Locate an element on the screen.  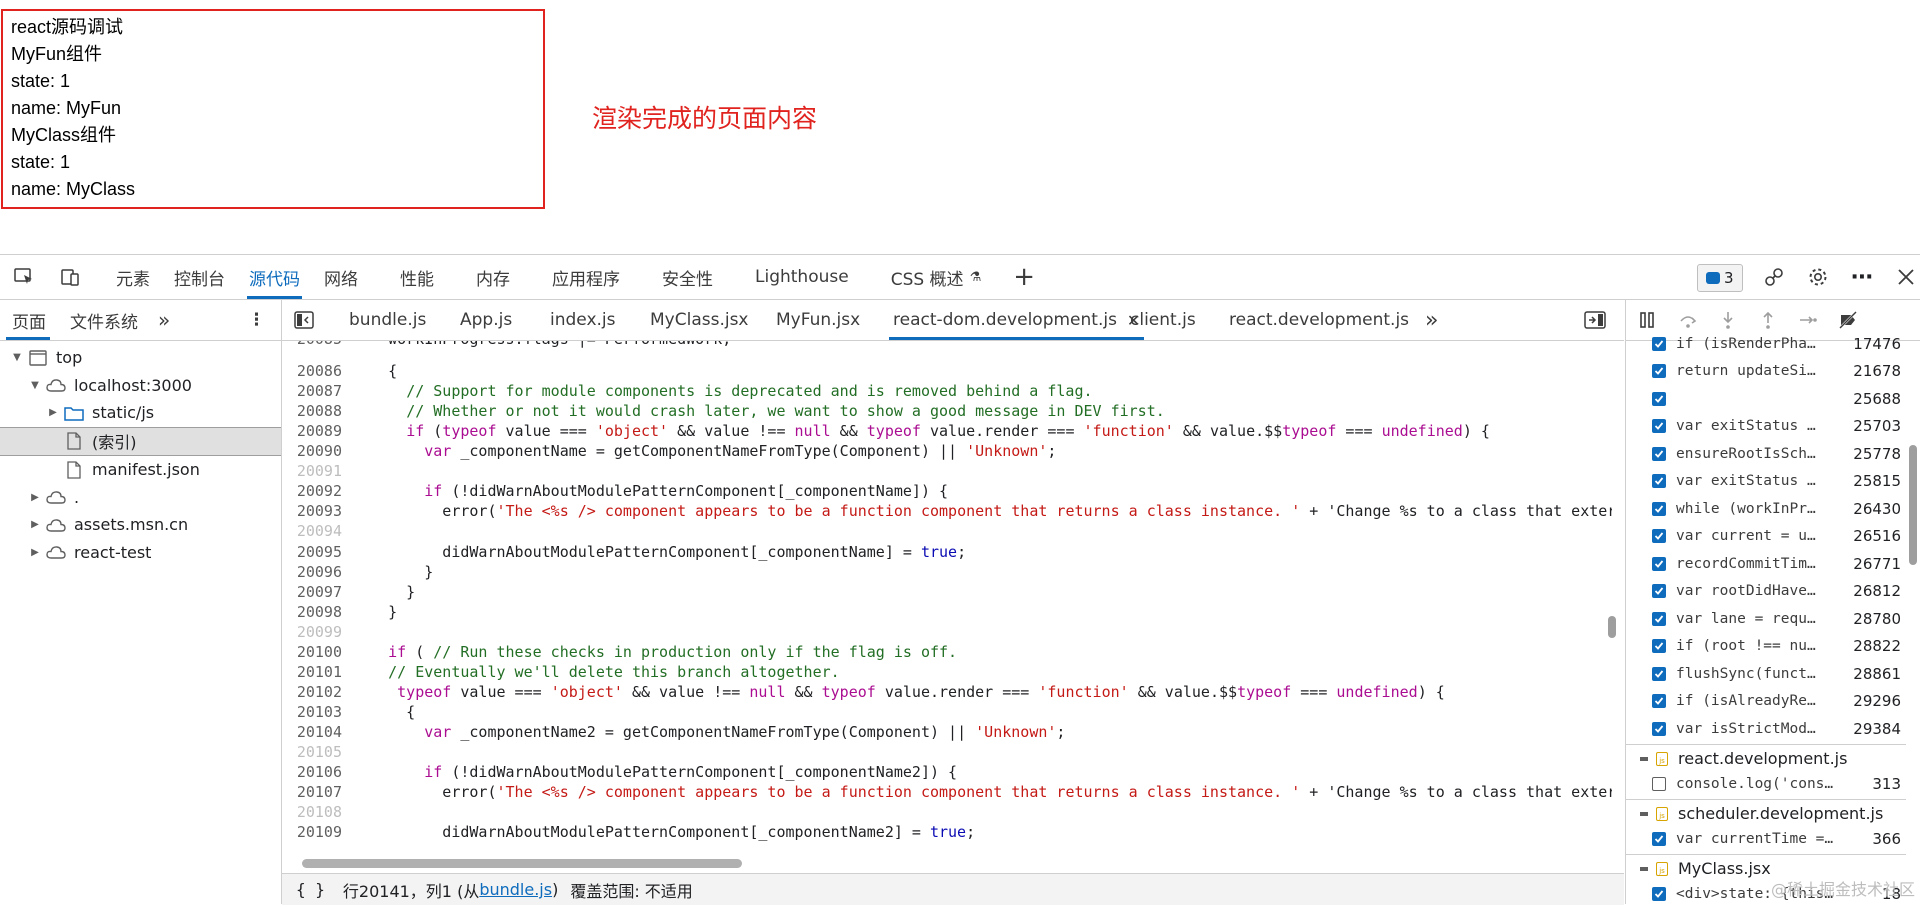
line-number: 20106 is located at coordinates (317, 772).